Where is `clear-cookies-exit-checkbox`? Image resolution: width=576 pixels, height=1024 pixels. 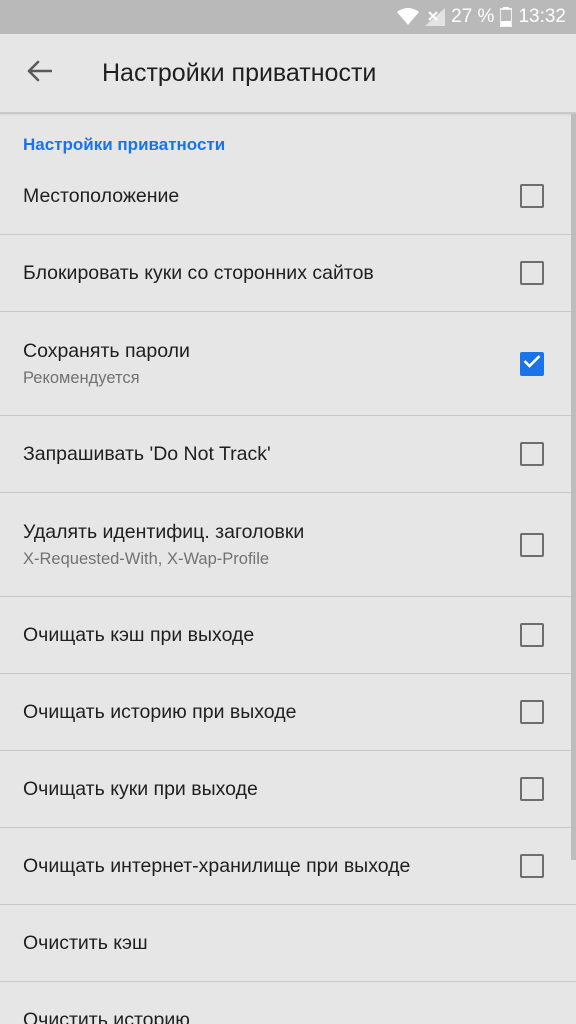
clear-cookies-exit-checkbox is located at coordinates (532, 789).